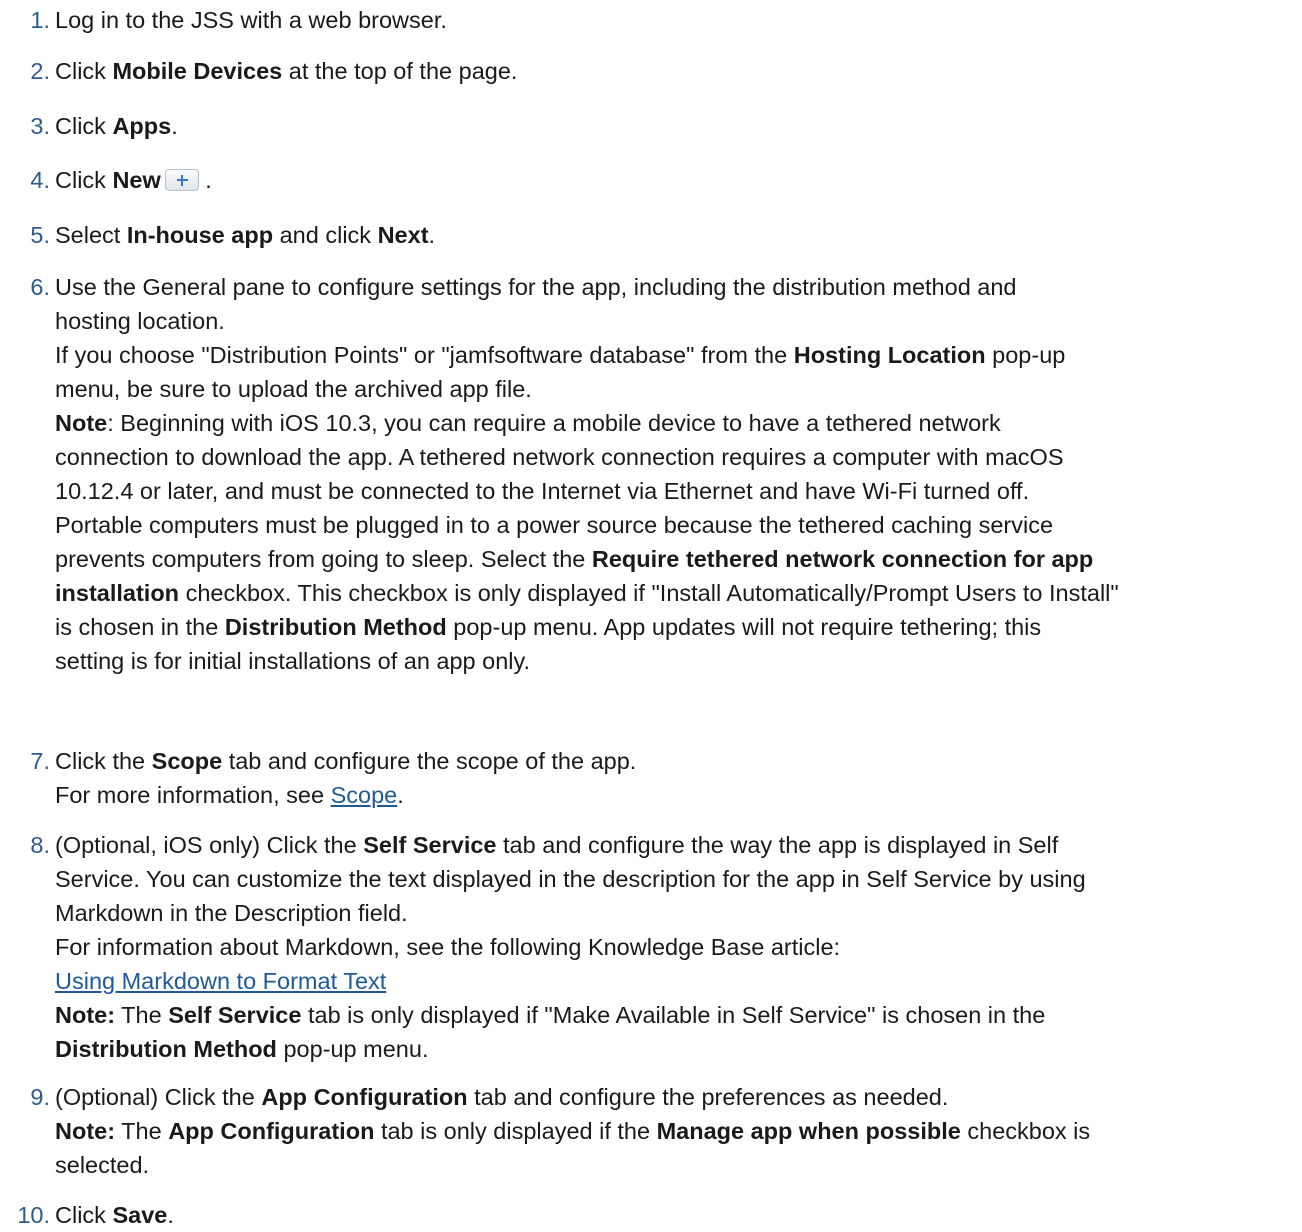  I want to click on step-text: Click Apps., so click(116, 126).